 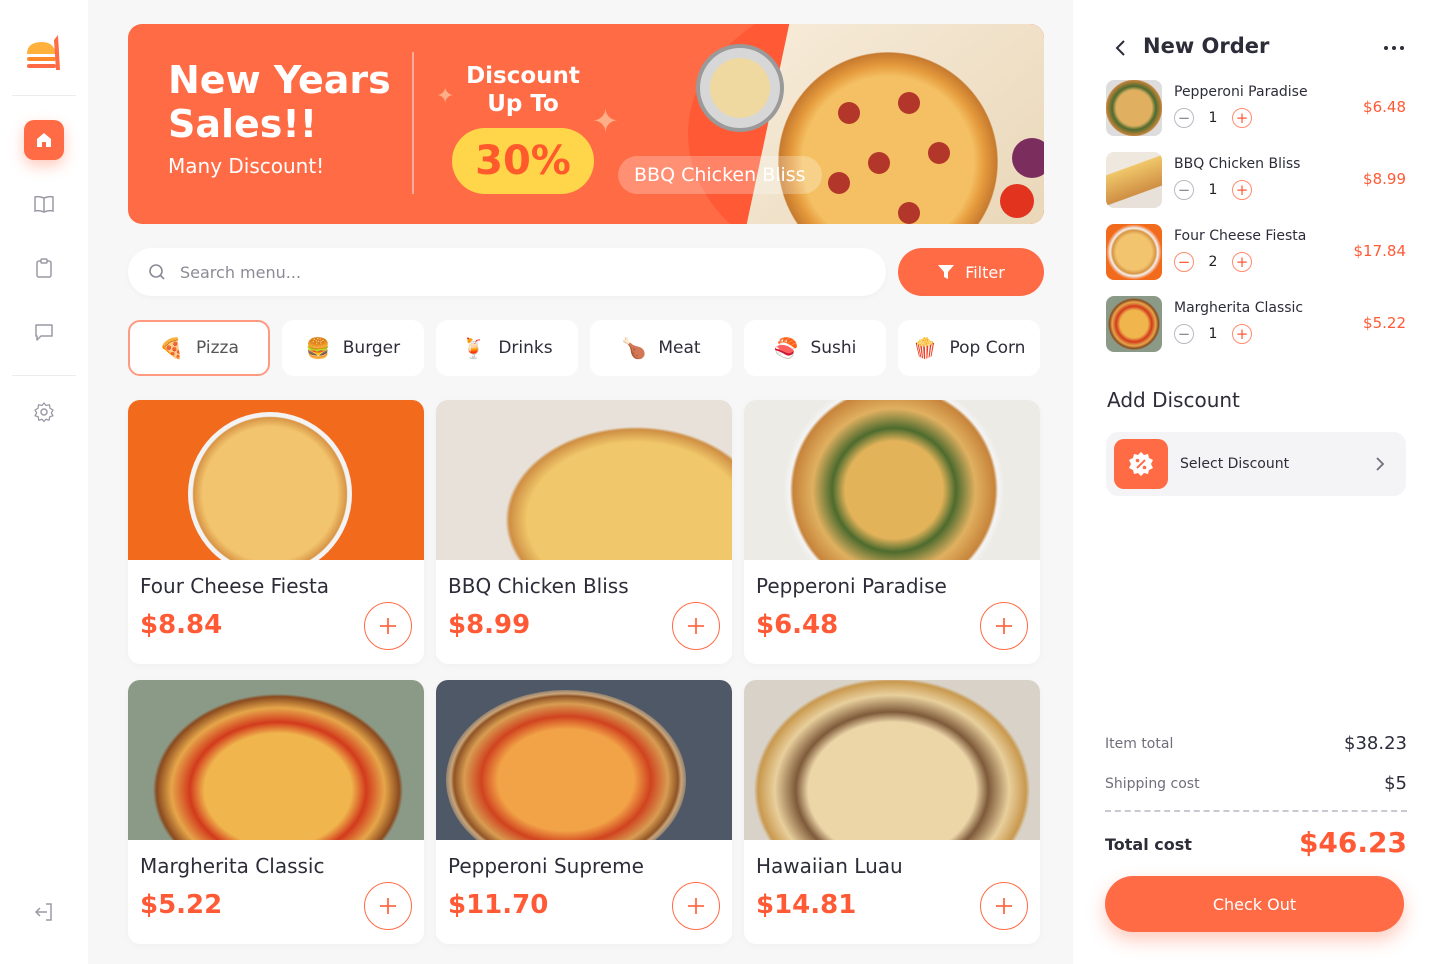 What do you see at coordinates (892, 532) in the screenshot?
I see `menu-card: Pepperoni Paradise $6.48` at bounding box center [892, 532].